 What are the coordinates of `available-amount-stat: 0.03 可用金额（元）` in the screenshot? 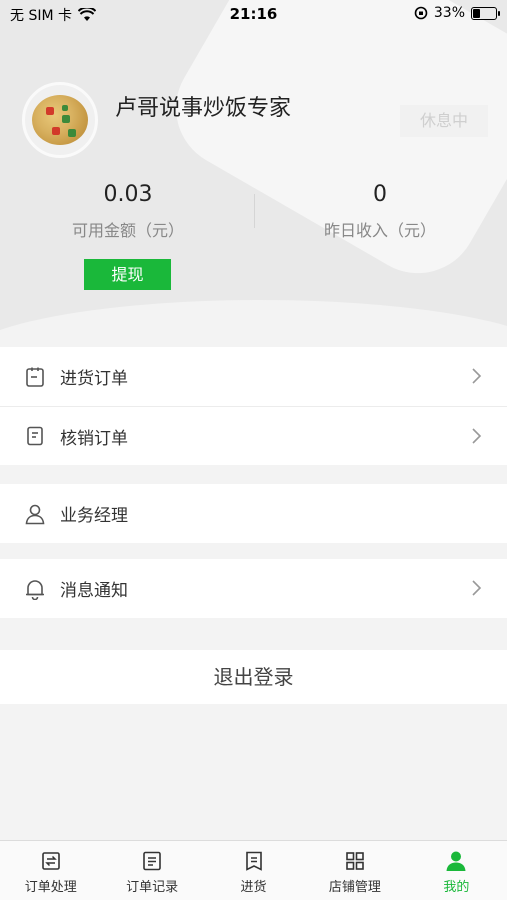 It's located at (128, 211).